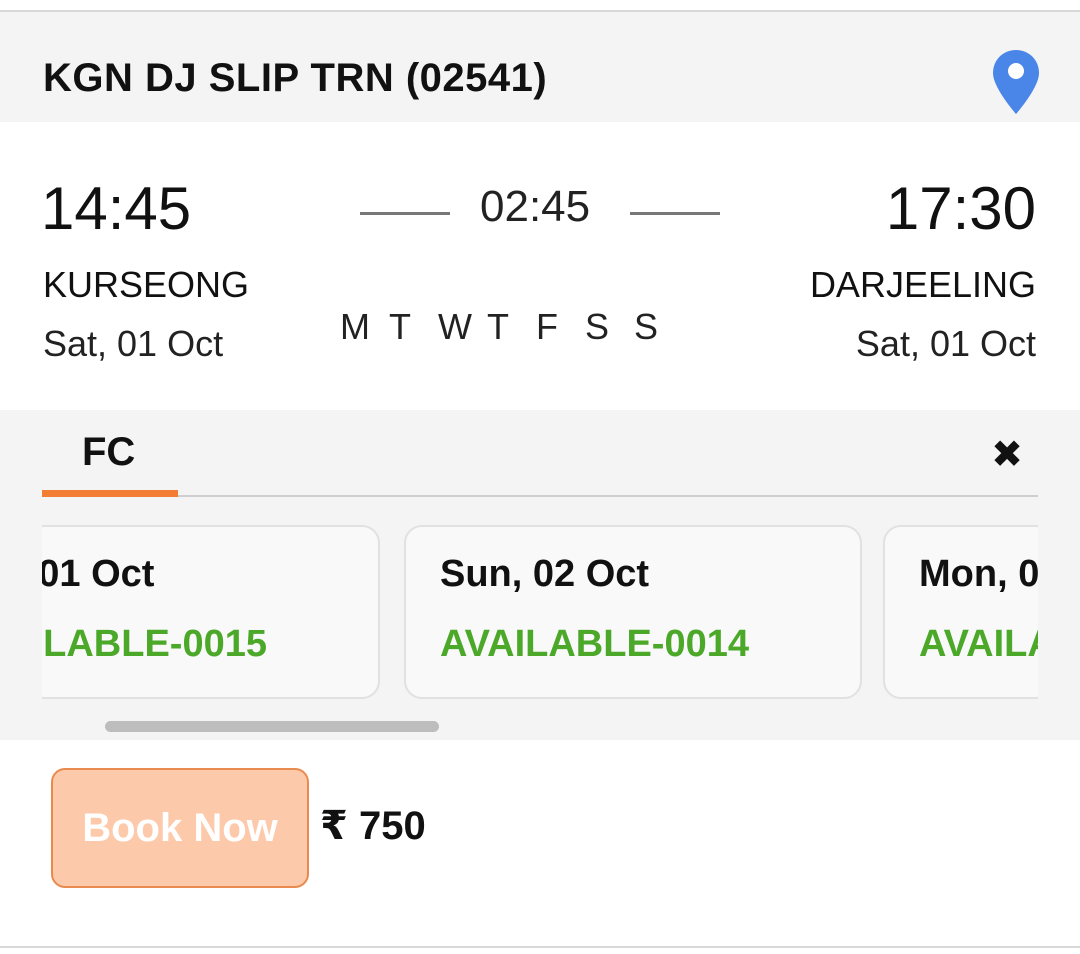 Image resolution: width=1080 pixels, height=954 pixels. What do you see at coordinates (675, 213) in the screenshot?
I see `duration-line-right` at bounding box center [675, 213].